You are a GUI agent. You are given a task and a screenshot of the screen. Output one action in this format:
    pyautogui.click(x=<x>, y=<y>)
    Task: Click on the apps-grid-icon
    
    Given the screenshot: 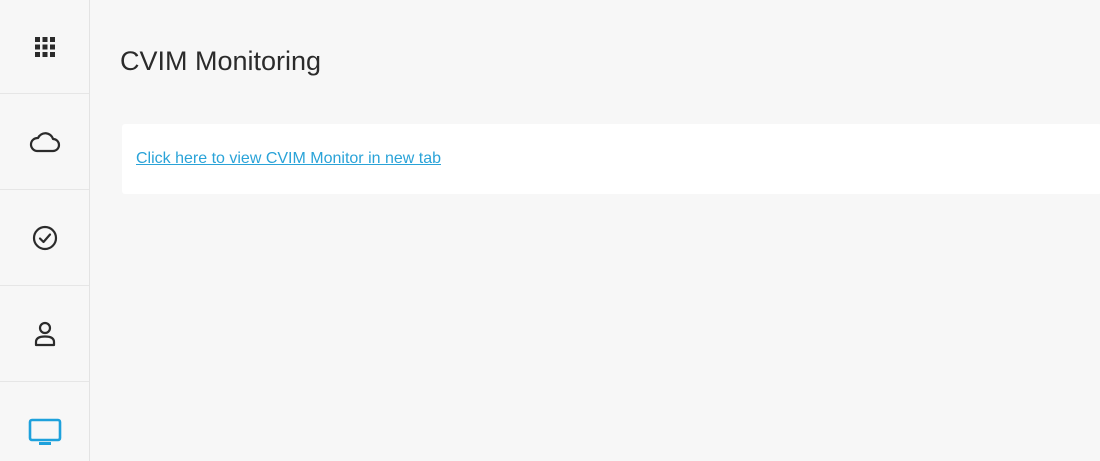 What is the action you would take?
    pyautogui.click(x=44, y=46)
    